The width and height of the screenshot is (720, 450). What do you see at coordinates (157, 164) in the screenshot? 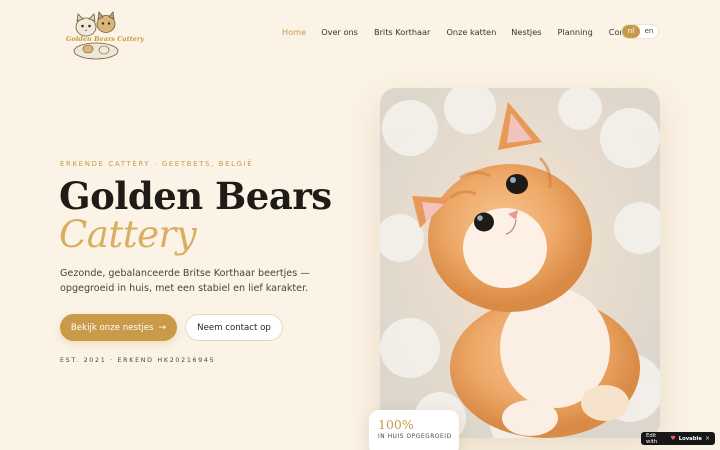
I see `hero-eyebrow: ERKENDE CATTERY · GEETBETS, BELGIË` at bounding box center [157, 164].